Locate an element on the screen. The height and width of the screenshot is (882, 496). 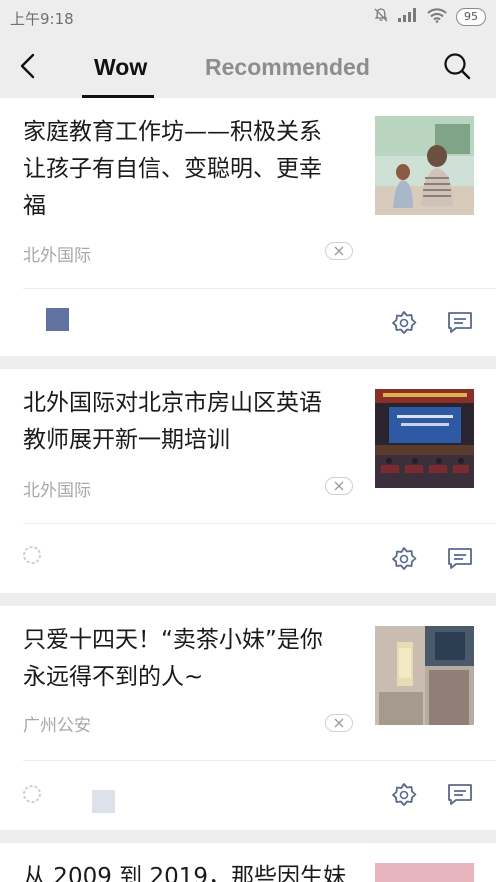
tab-recommended: Recommended is located at coordinates (287, 67).